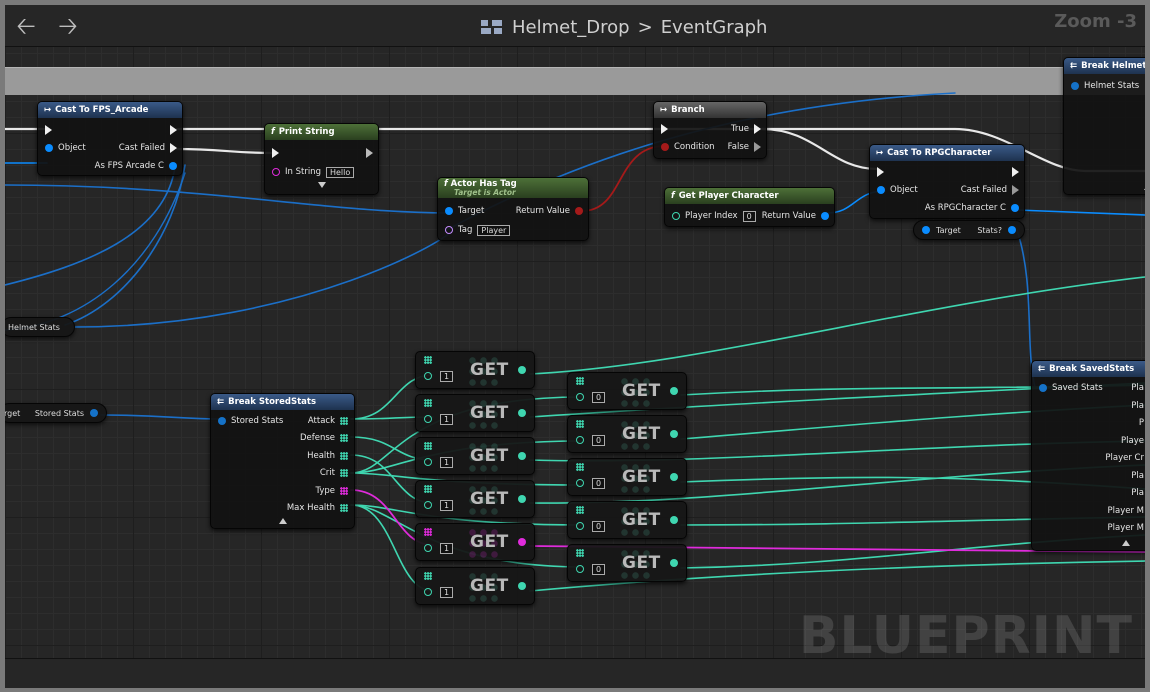 The width and height of the screenshot is (1150, 692). What do you see at coordinates (1126, 528) in the screenshot?
I see `saved-output-pin: Player M` at bounding box center [1126, 528].